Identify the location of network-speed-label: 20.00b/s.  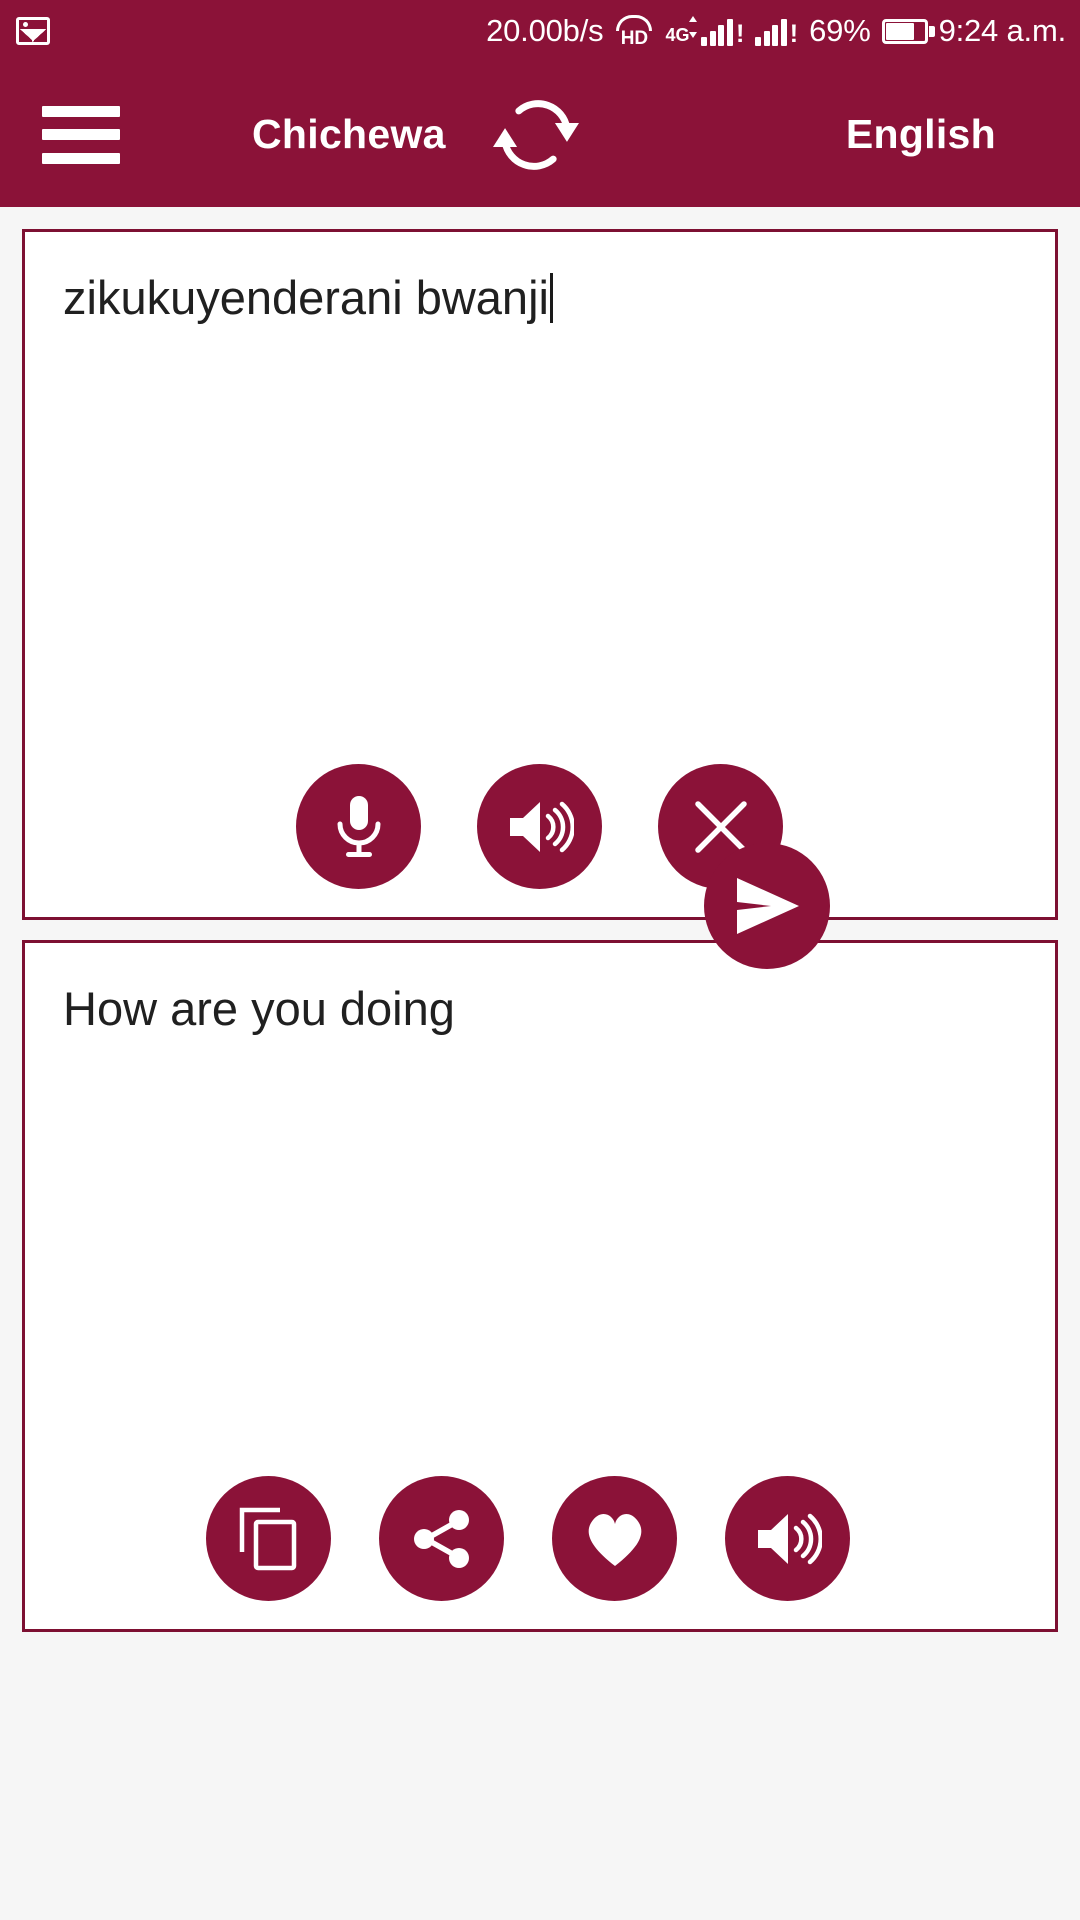
(545, 30).